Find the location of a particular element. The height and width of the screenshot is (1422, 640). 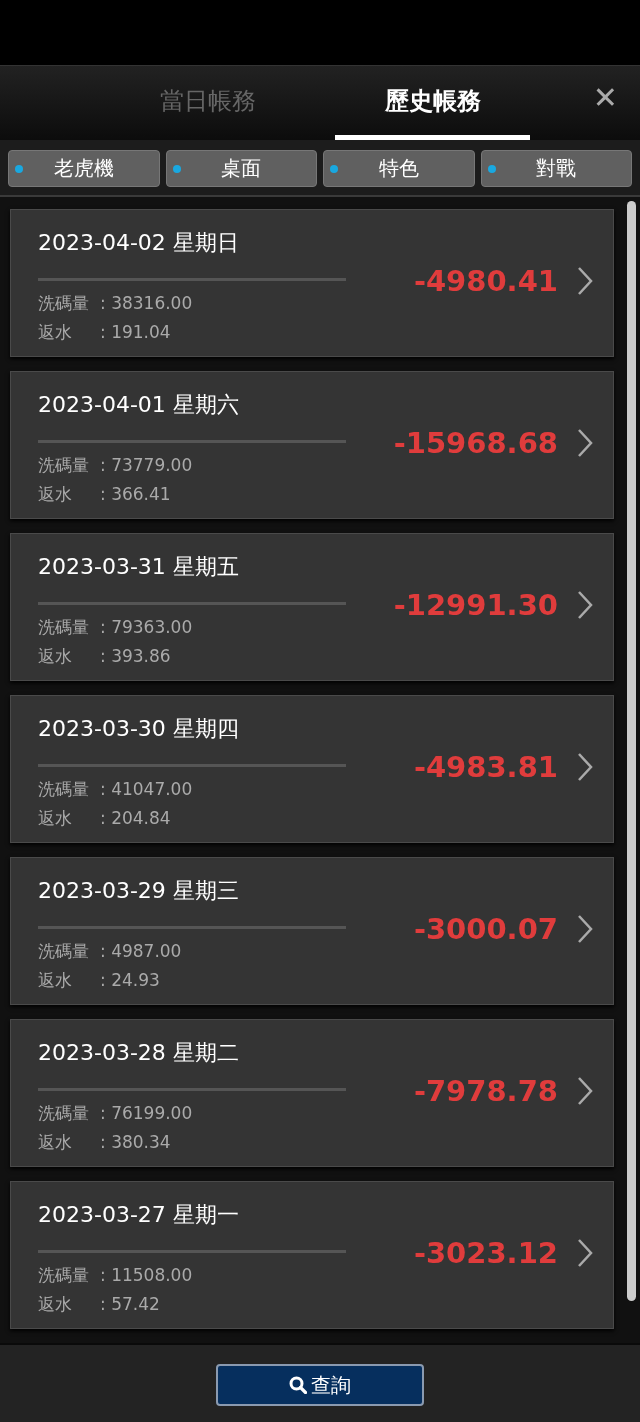

record-date: 2023-03-31 星期五 is located at coordinates (138, 567).